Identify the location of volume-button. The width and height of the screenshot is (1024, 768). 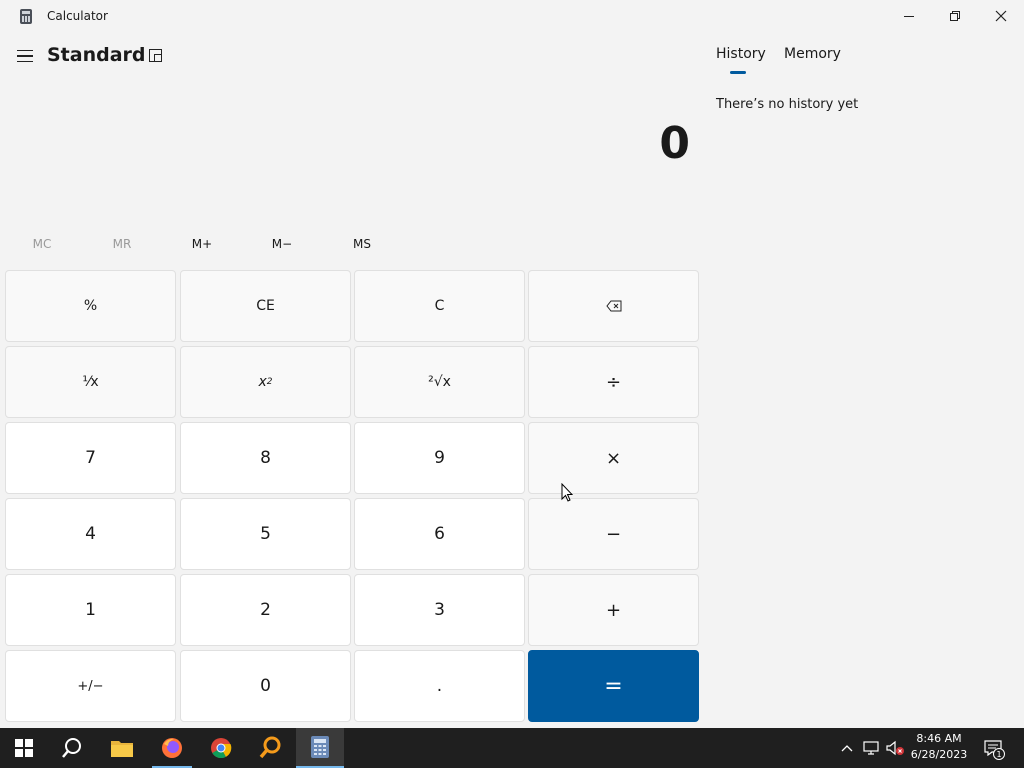
(895, 748).